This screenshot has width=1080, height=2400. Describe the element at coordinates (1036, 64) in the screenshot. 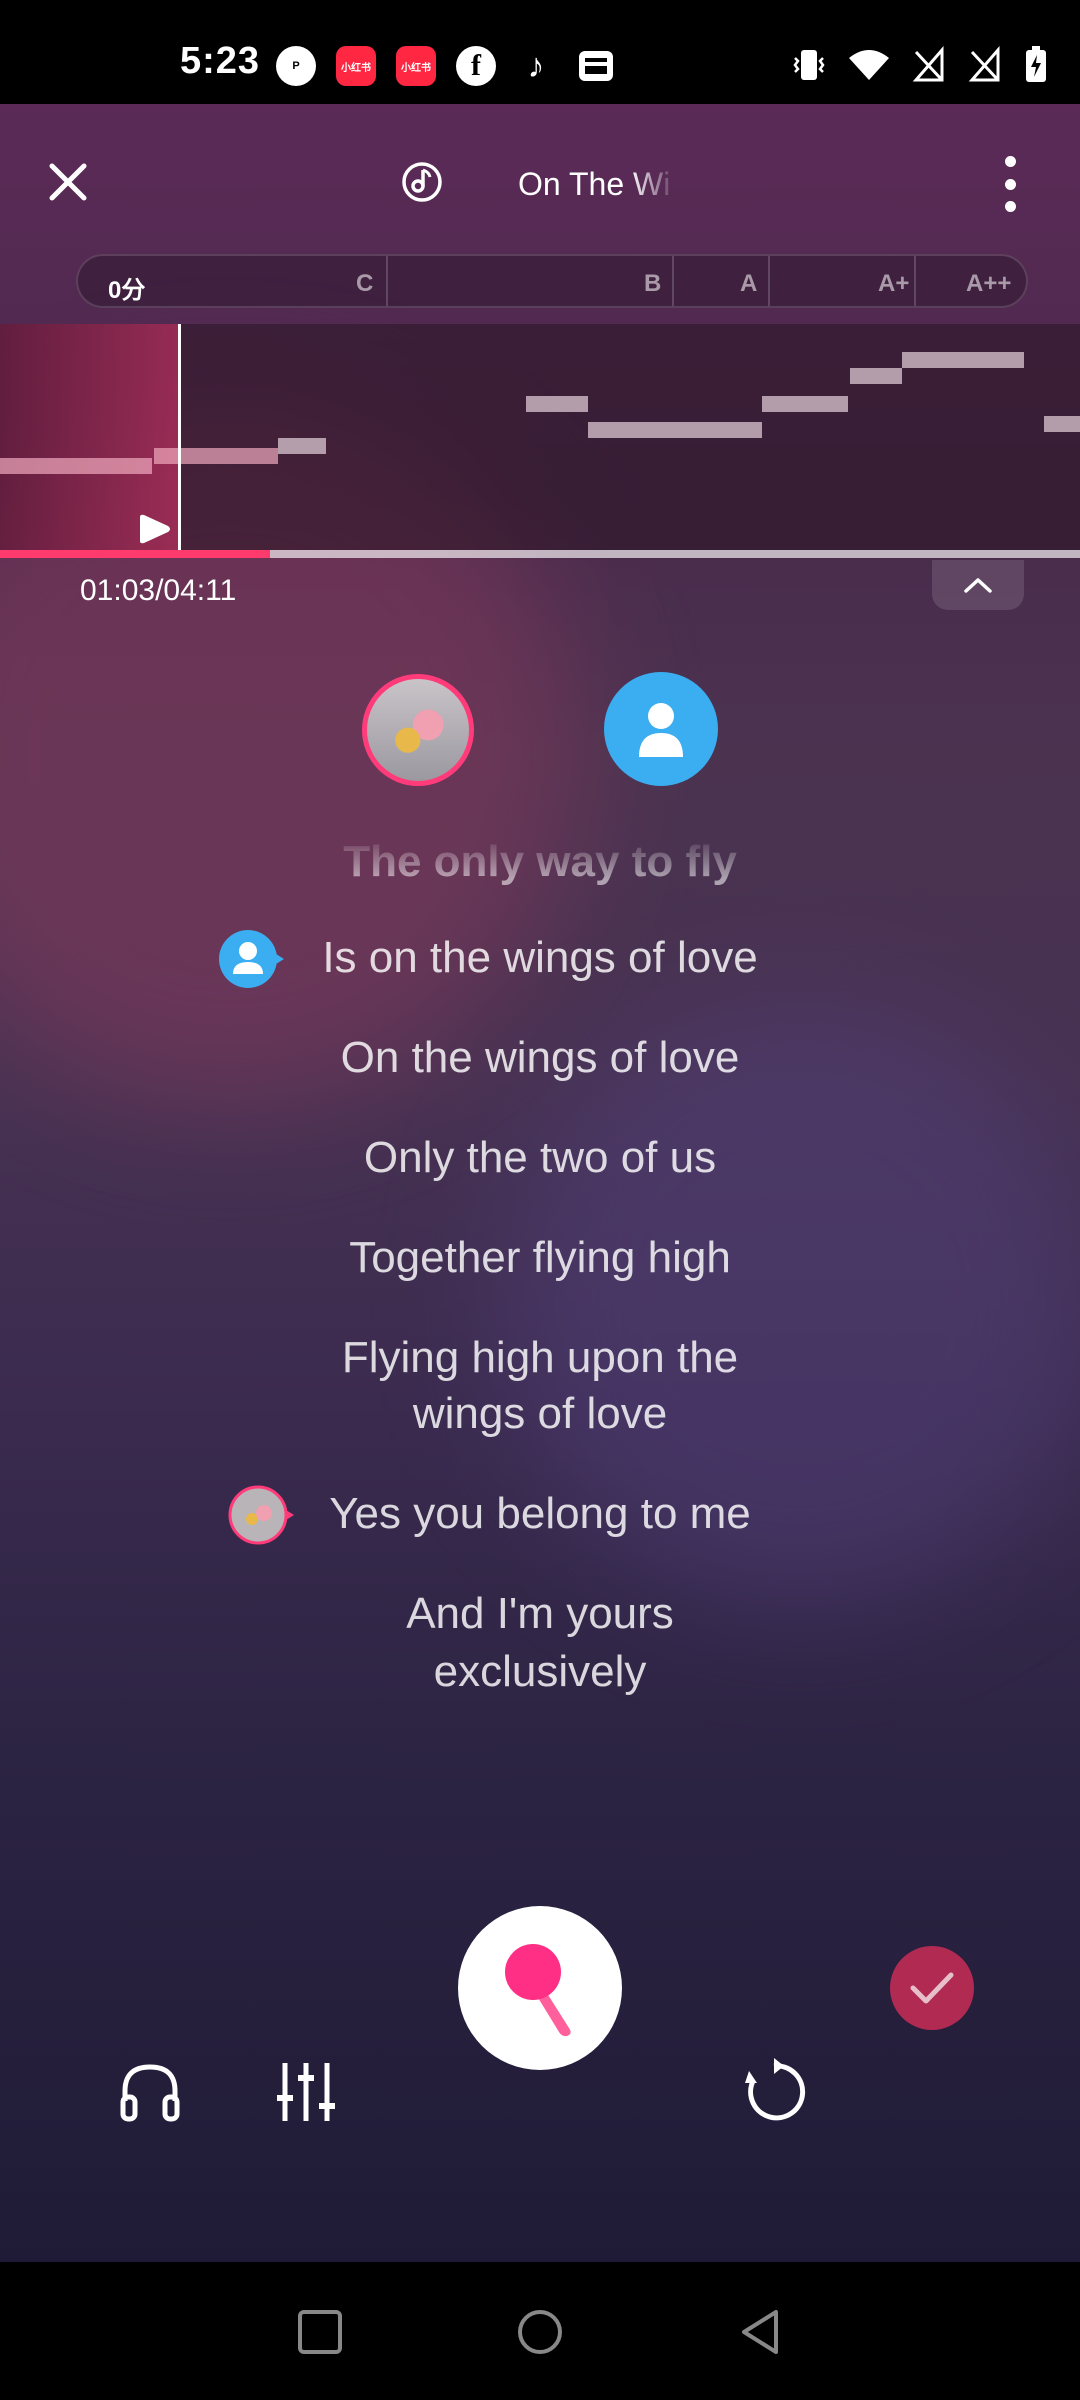

I see `battery-charging-icon` at that location.